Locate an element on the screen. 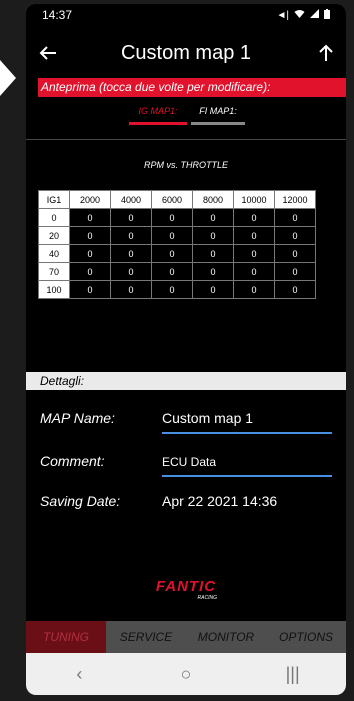  system-back-icon: ‹ is located at coordinates (79, 674).